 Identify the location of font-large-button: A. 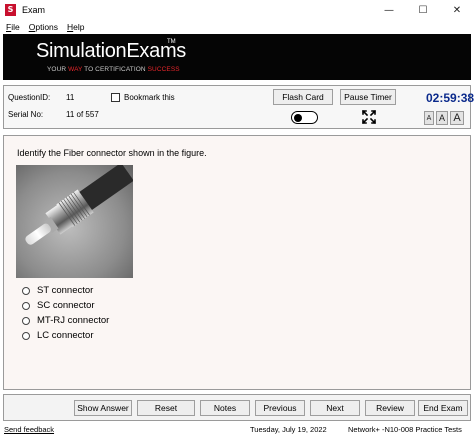
(457, 118).